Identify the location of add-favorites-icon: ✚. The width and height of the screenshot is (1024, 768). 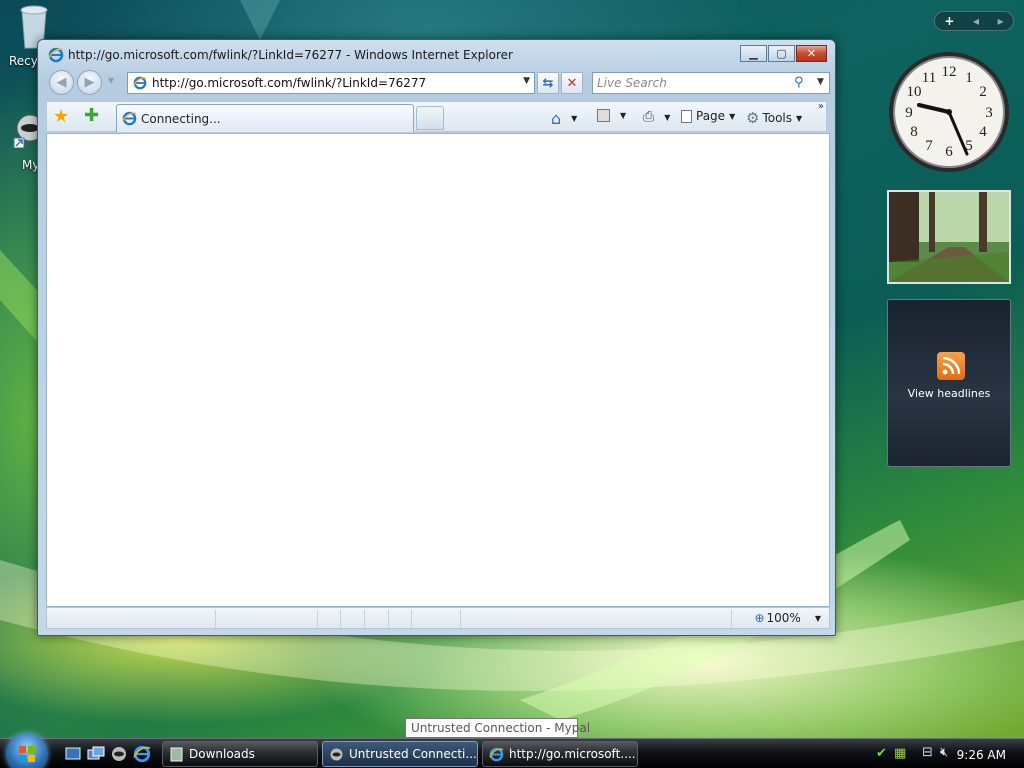
(91, 115).